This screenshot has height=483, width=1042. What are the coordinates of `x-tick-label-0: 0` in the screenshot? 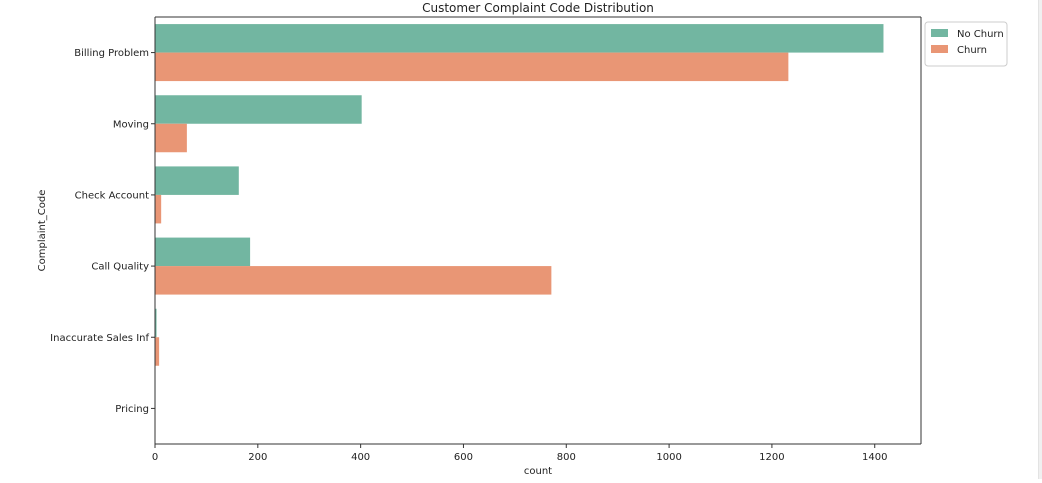 It's located at (155, 457).